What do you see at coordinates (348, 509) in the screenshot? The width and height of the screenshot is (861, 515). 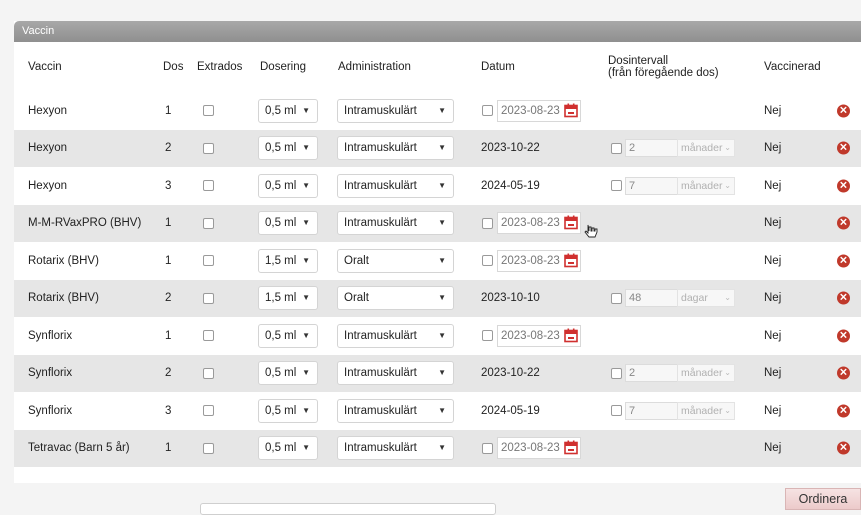 I see `bottom-input` at bounding box center [348, 509].